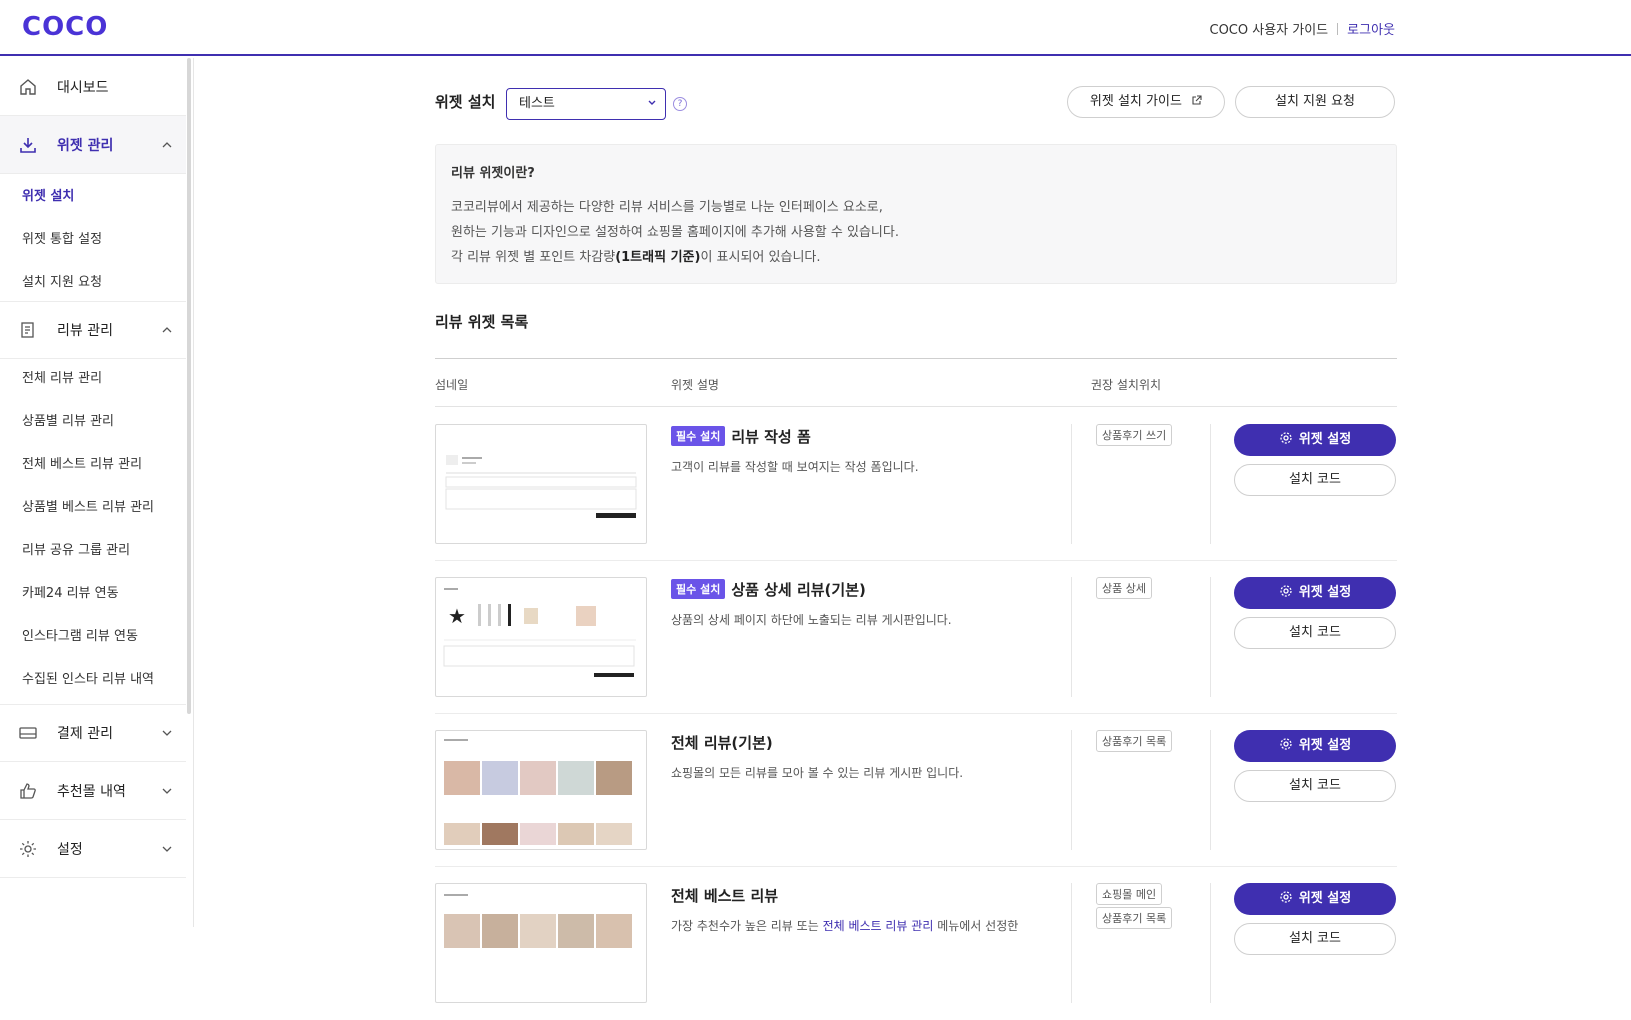 This screenshot has width=1631, height=1020. I want to click on widget-title-text: 리뷰 작성 폼, so click(771, 437).